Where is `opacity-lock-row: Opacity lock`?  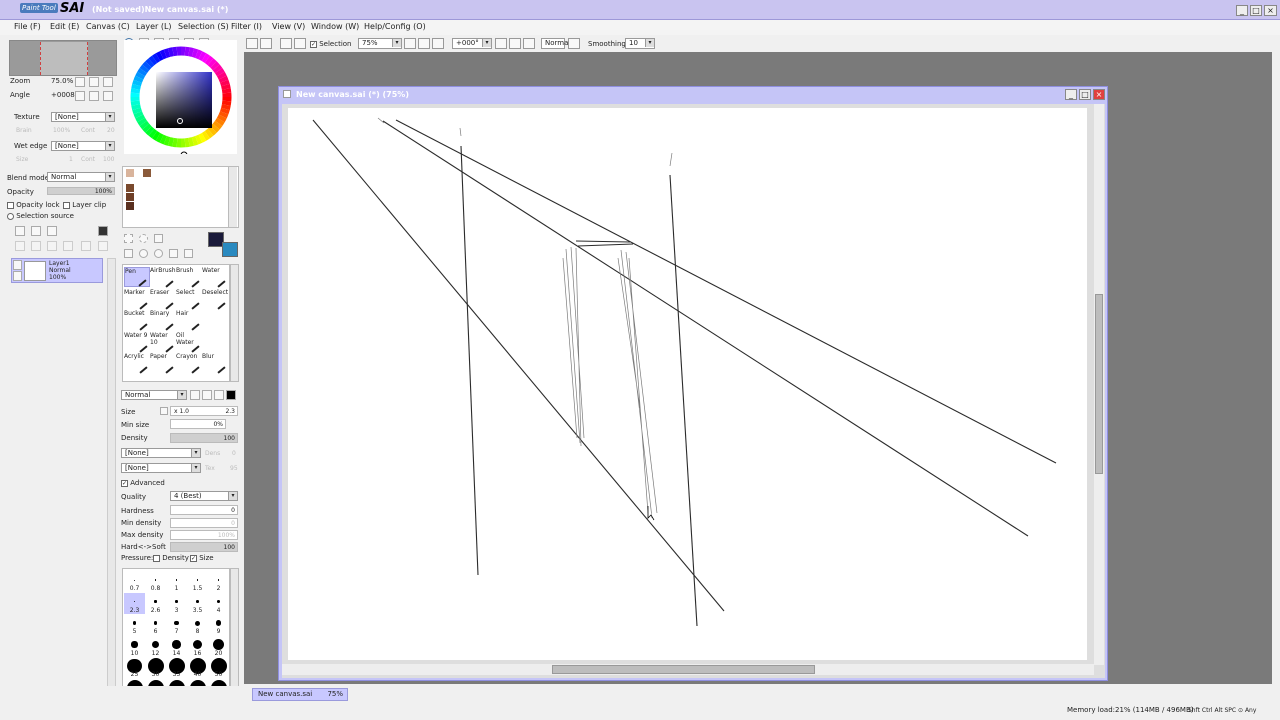 opacity-lock-row: Opacity lock is located at coordinates (33, 205).